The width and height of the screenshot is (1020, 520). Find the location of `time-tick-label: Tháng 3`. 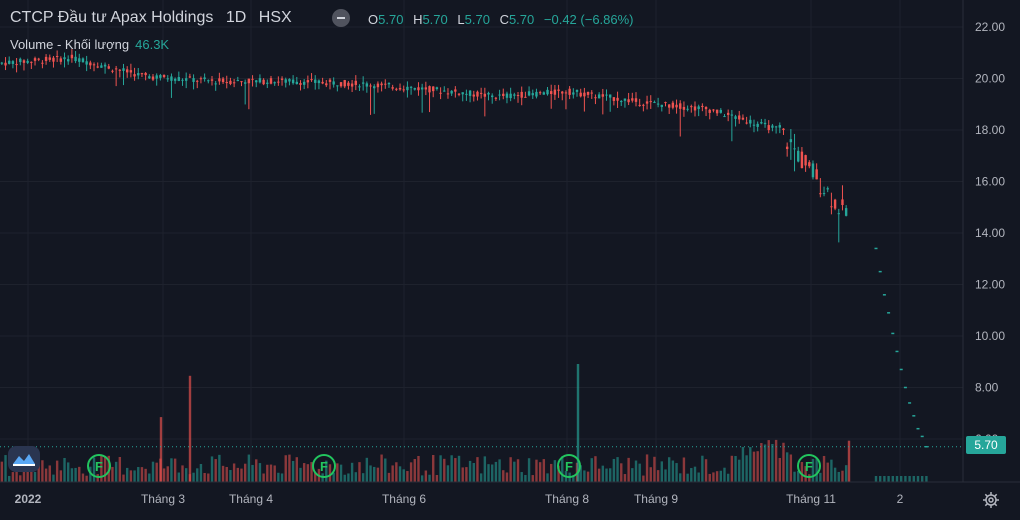

time-tick-label: Tháng 3 is located at coordinates (163, 499).